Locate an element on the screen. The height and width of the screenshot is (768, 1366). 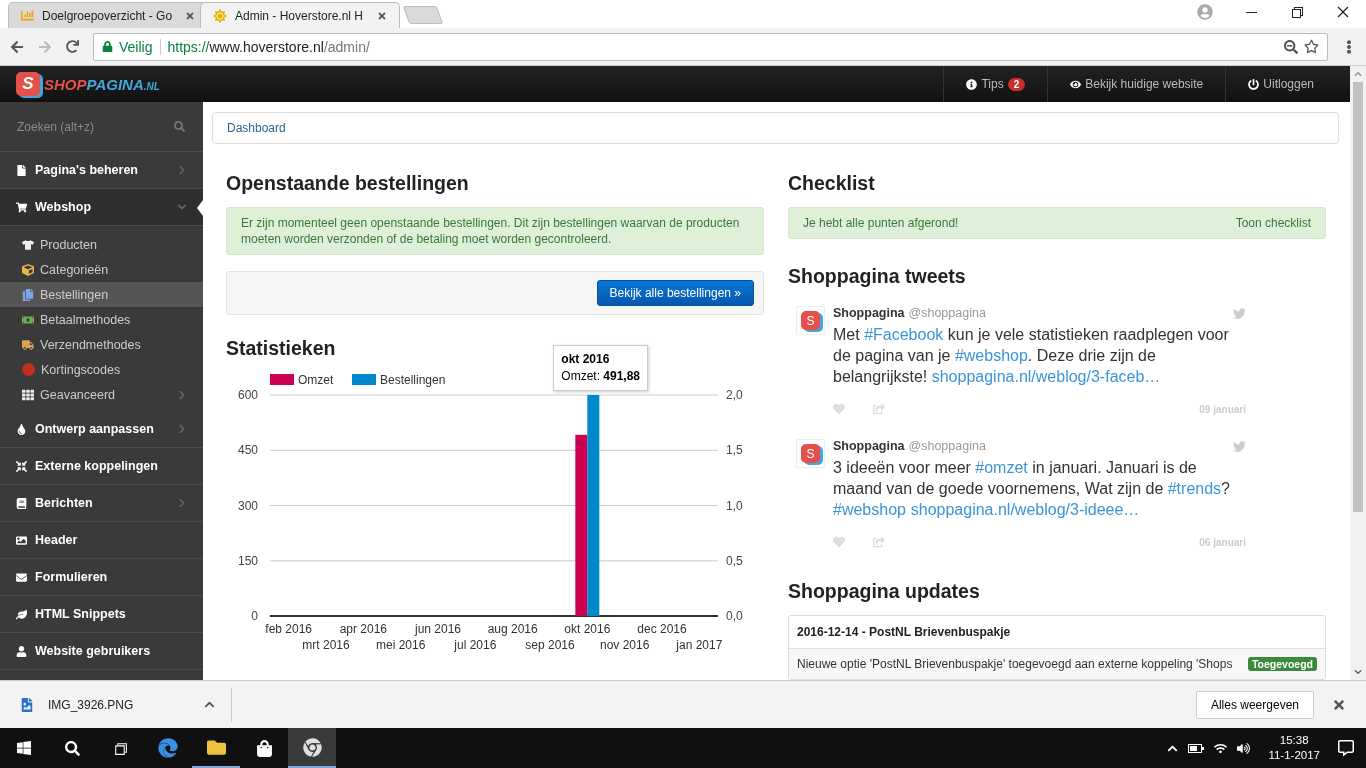
show-all-button: Alles weergeven is located at coordinates (1254, 704).